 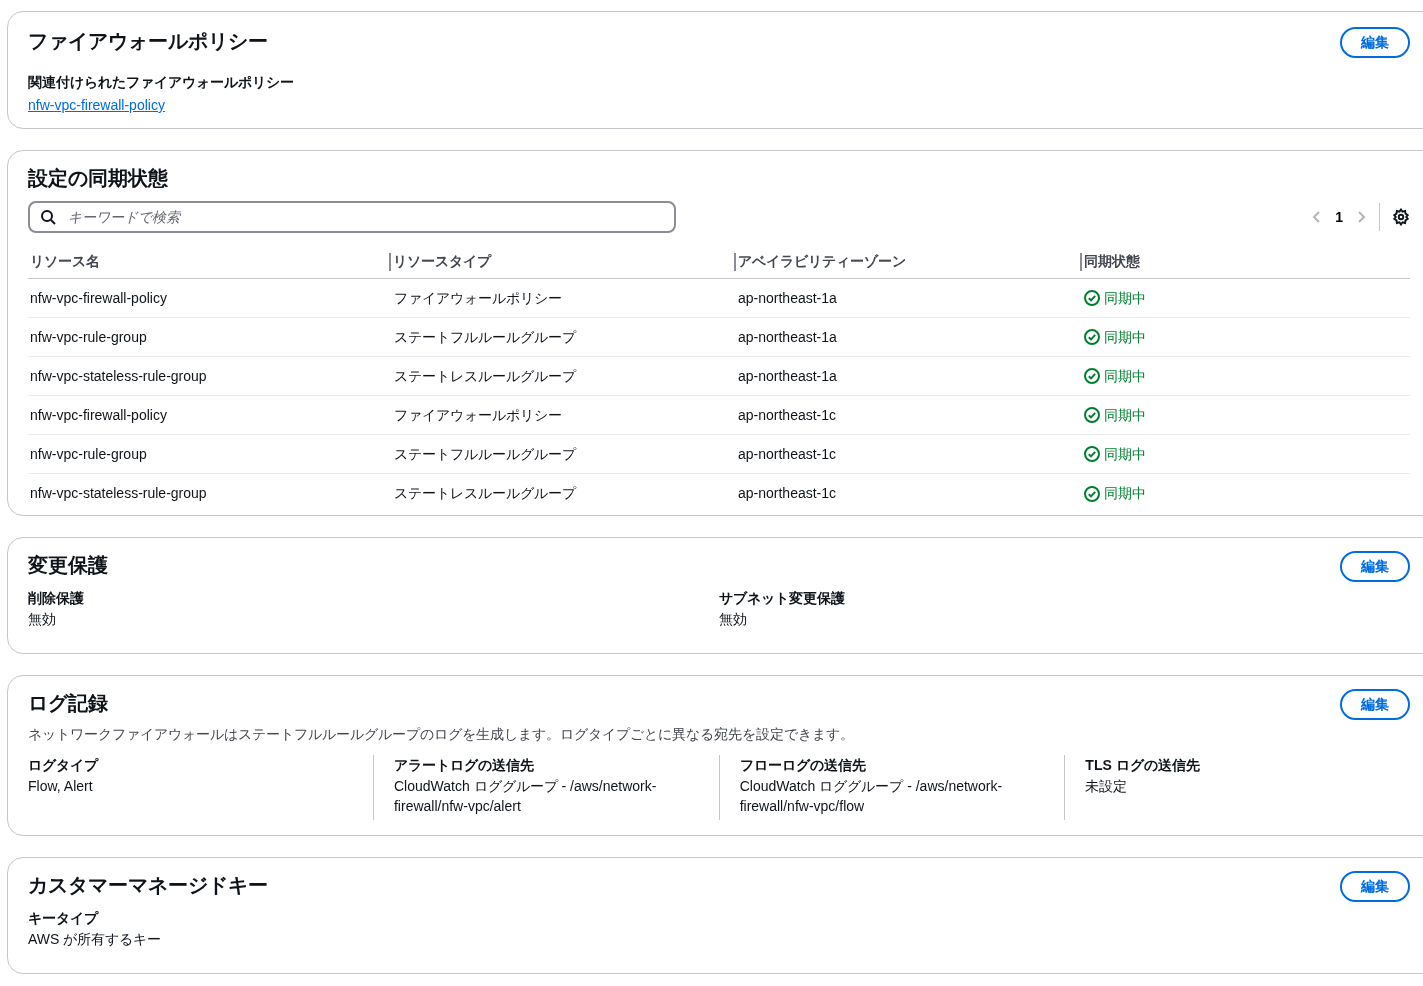 I want to click on field-value: CloudWatch ロググループ - /aws/network-firewall/nfw-vpc/alert, so click(x=526, y=796).